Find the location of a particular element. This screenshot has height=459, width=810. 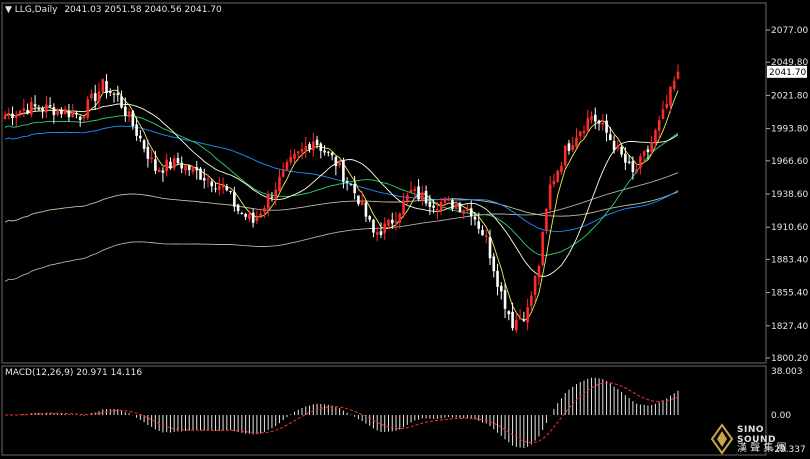

sino-sound-logo: SINO SOUND 漢 聲 集 團 is located at coordinates (758, 439).